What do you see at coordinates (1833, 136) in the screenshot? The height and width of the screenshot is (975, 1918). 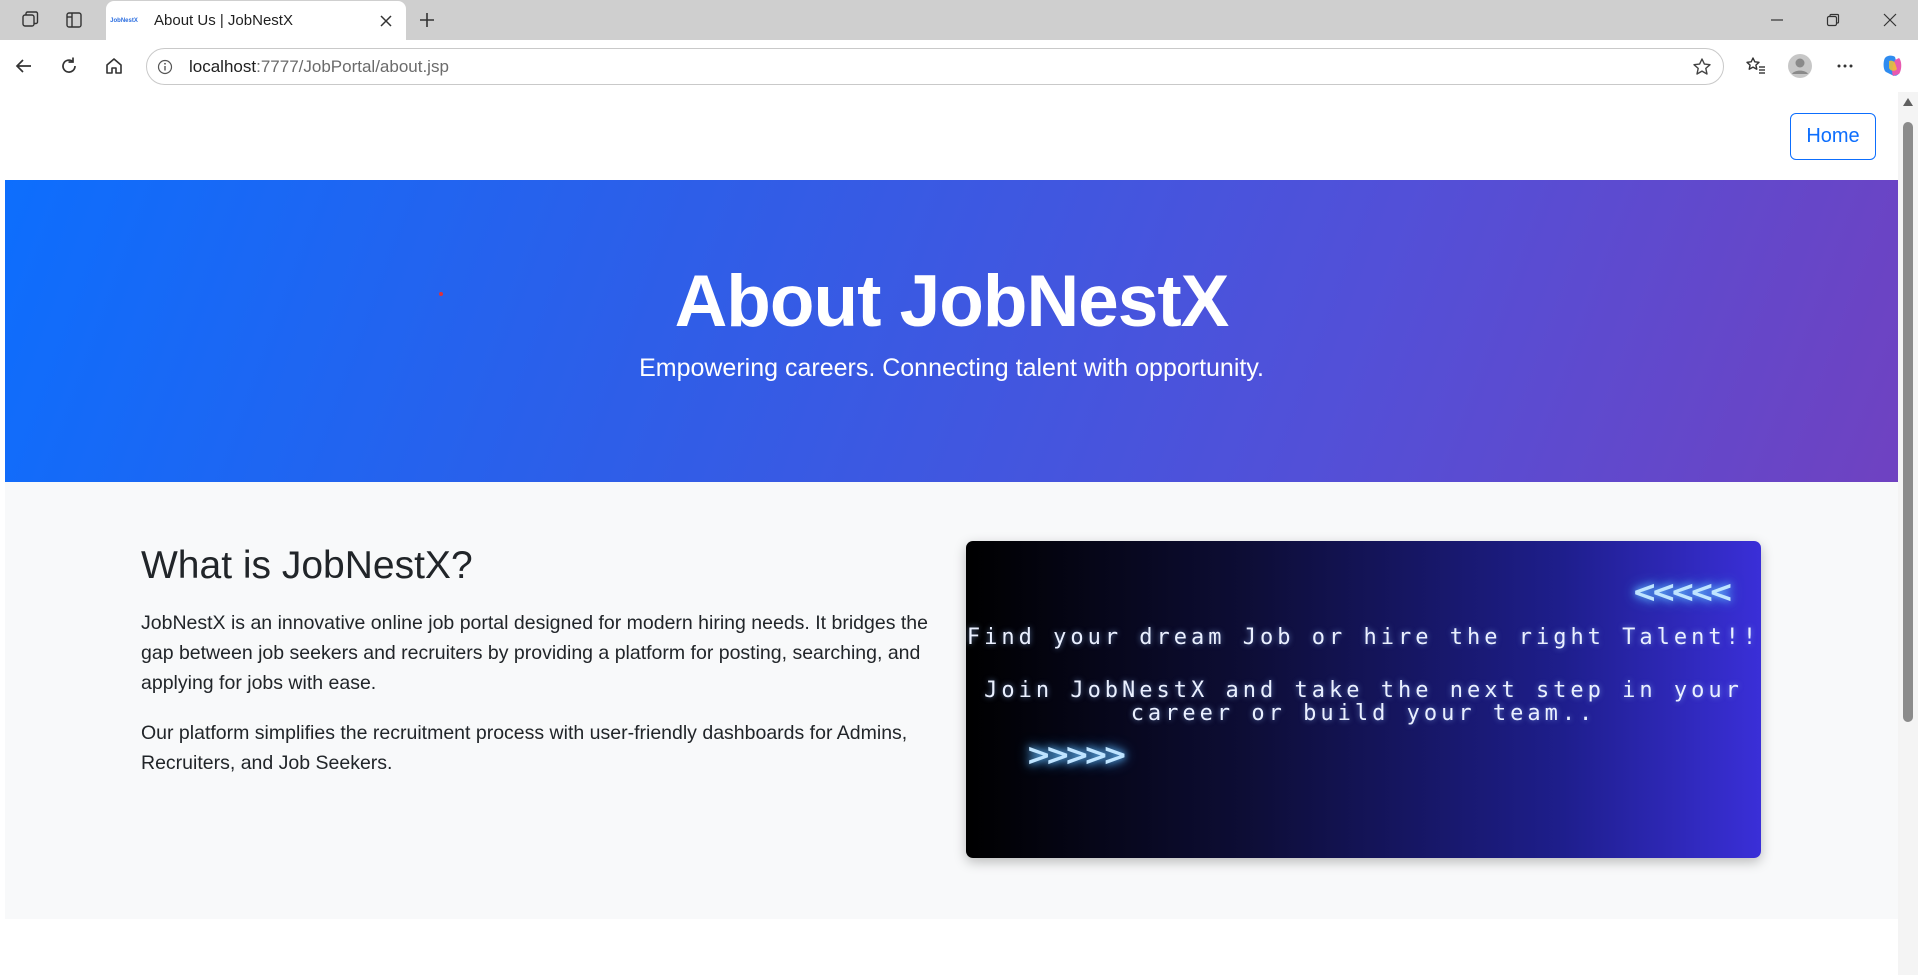 I see `home-button: Home` at bounding box center [1833, 136].